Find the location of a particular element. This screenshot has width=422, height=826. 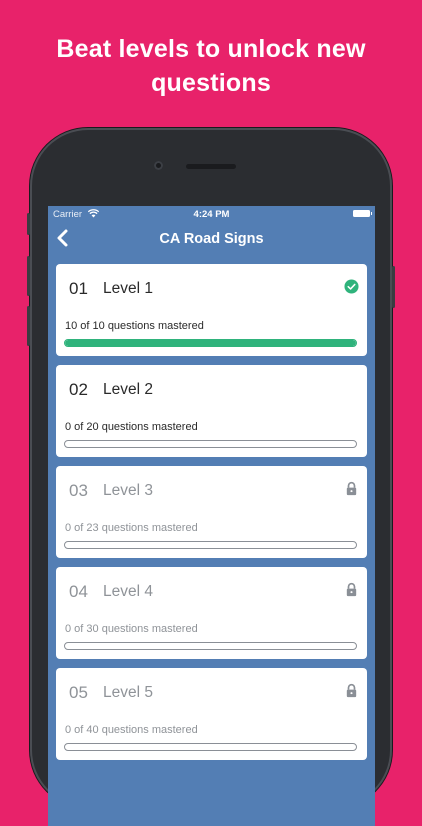

front-camera is located at coordinates (158, 165).